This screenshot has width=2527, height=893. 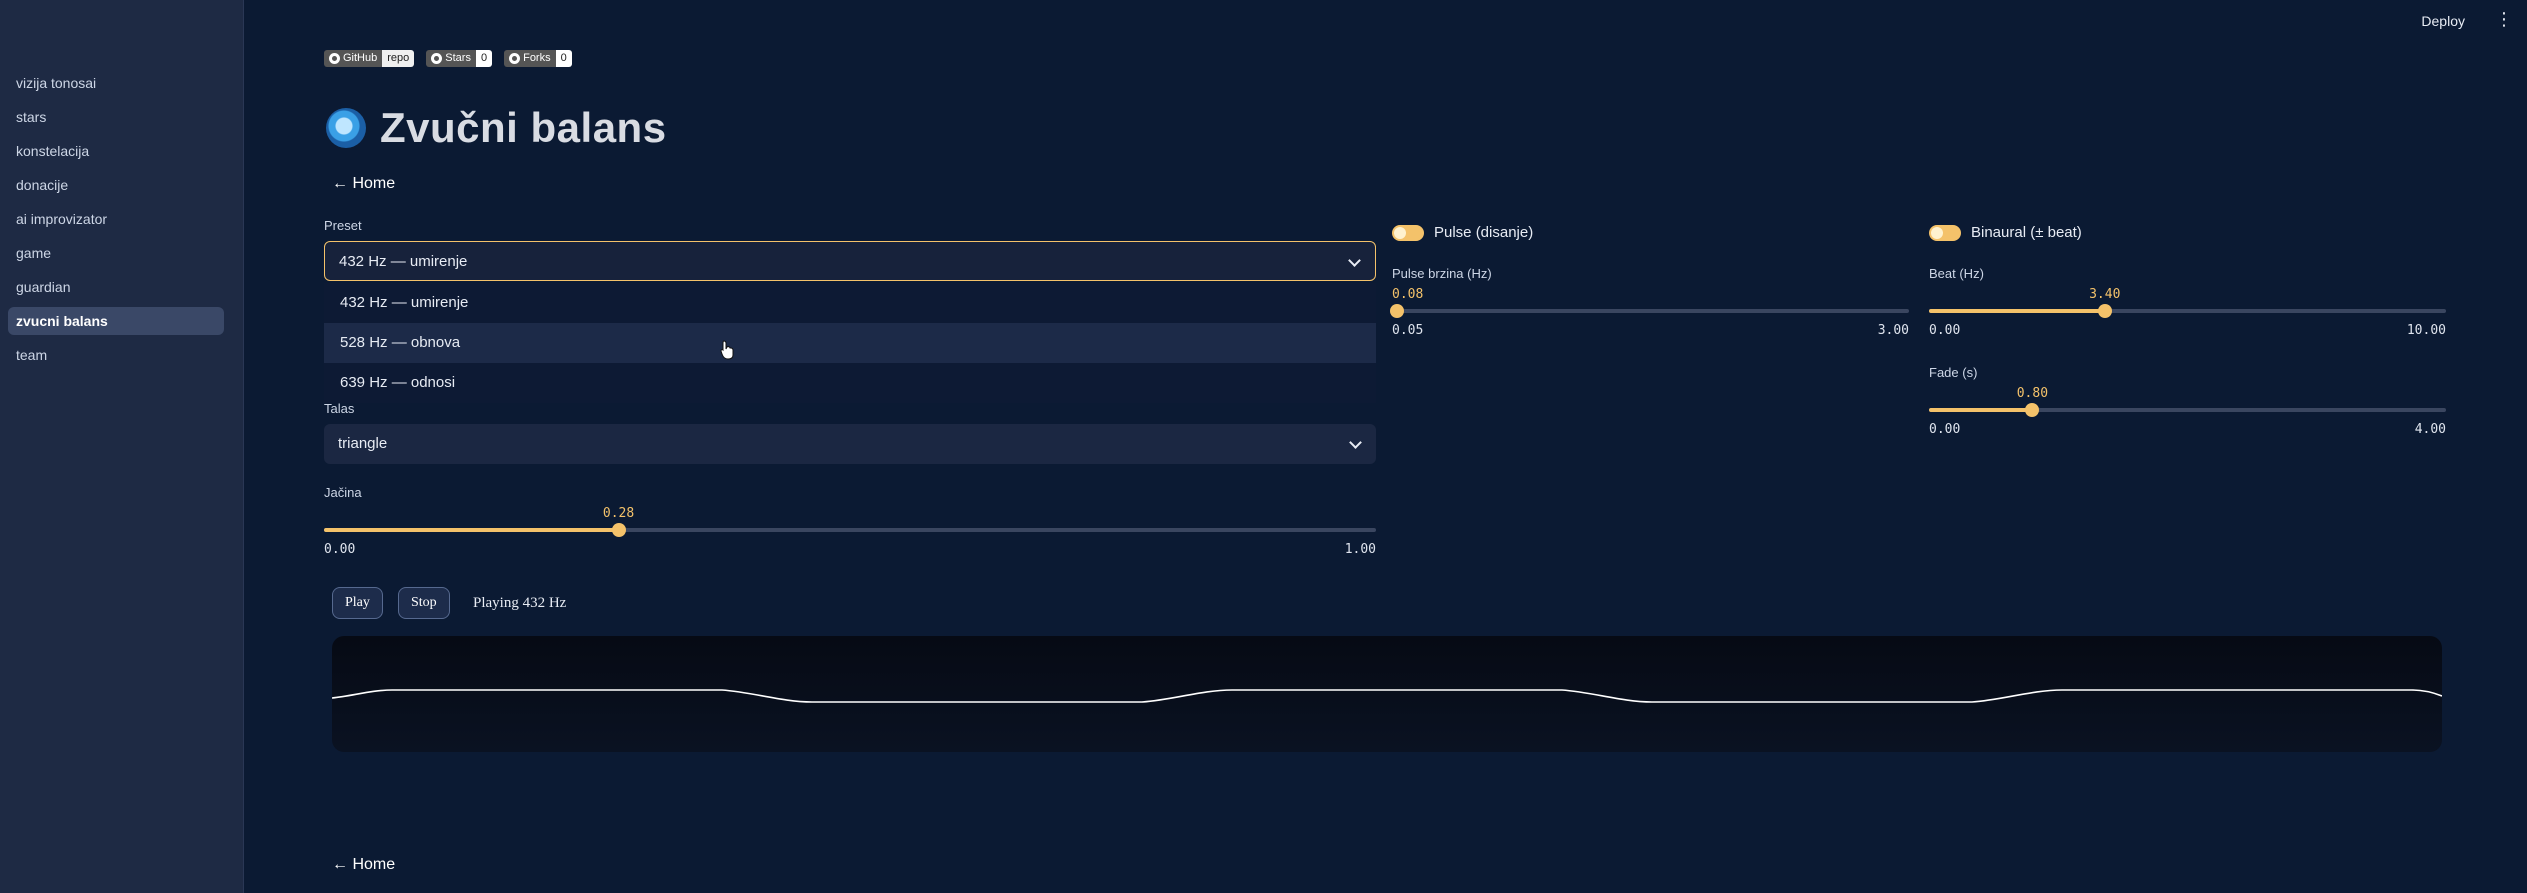 What do you see at coordinates (1484, 232) in the screenshot?
I see `pulse-toggle-label: Pulse (disanje)` at bounding box center [1484, 232].